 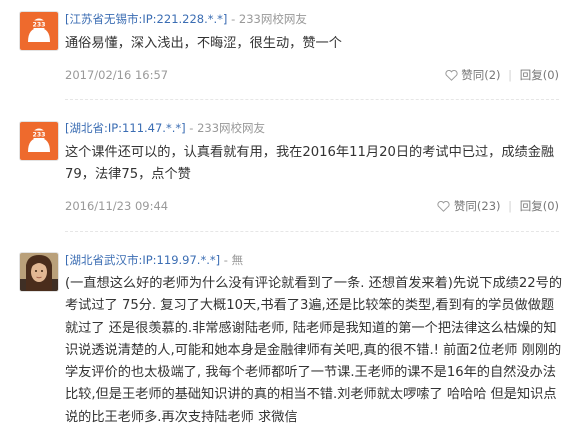 What do you see at coordinates (237, 260) in the screenshot?
I see `user-name: 無` at bounding box center [237, 260].